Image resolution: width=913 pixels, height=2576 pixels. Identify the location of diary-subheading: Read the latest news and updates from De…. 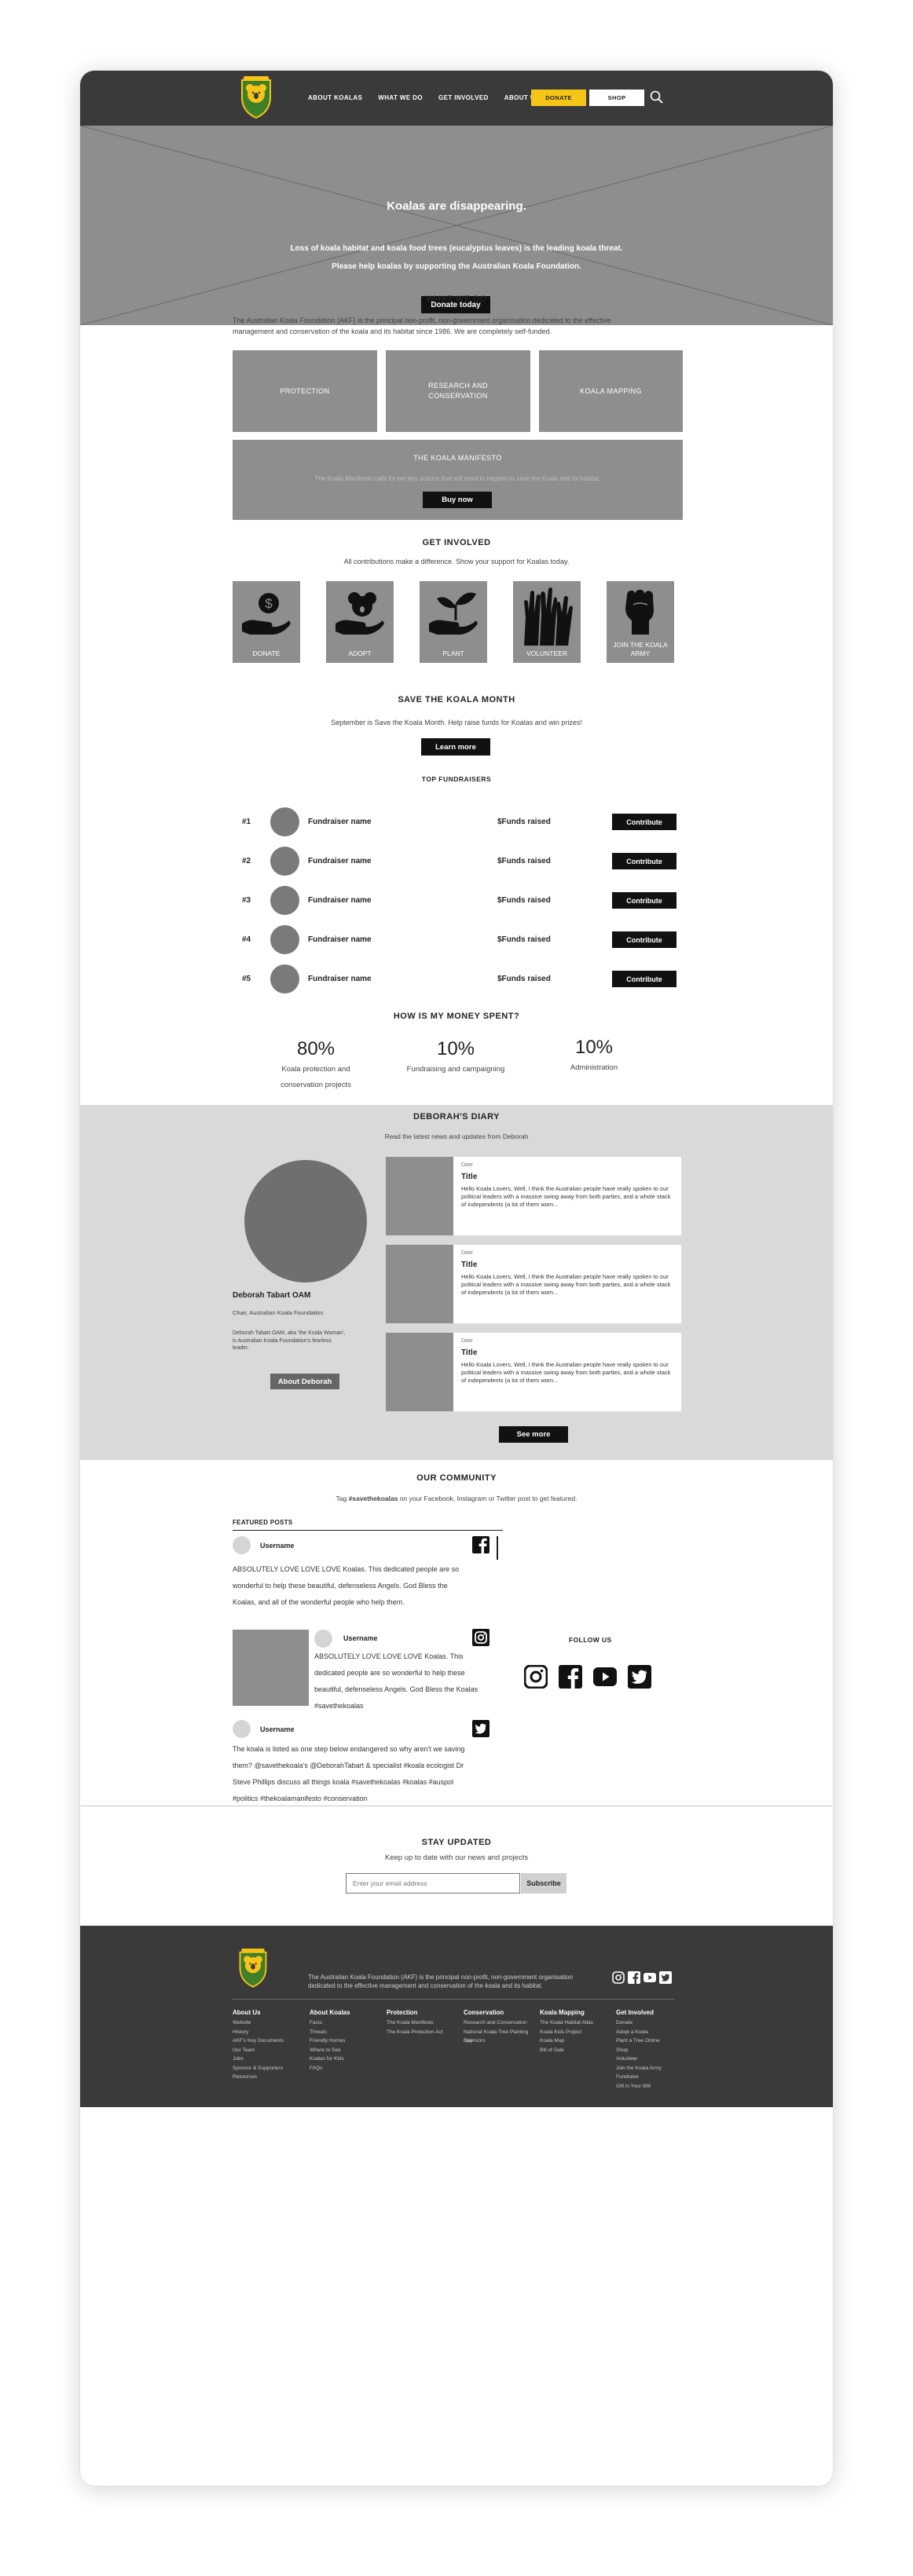
(456, 1136).